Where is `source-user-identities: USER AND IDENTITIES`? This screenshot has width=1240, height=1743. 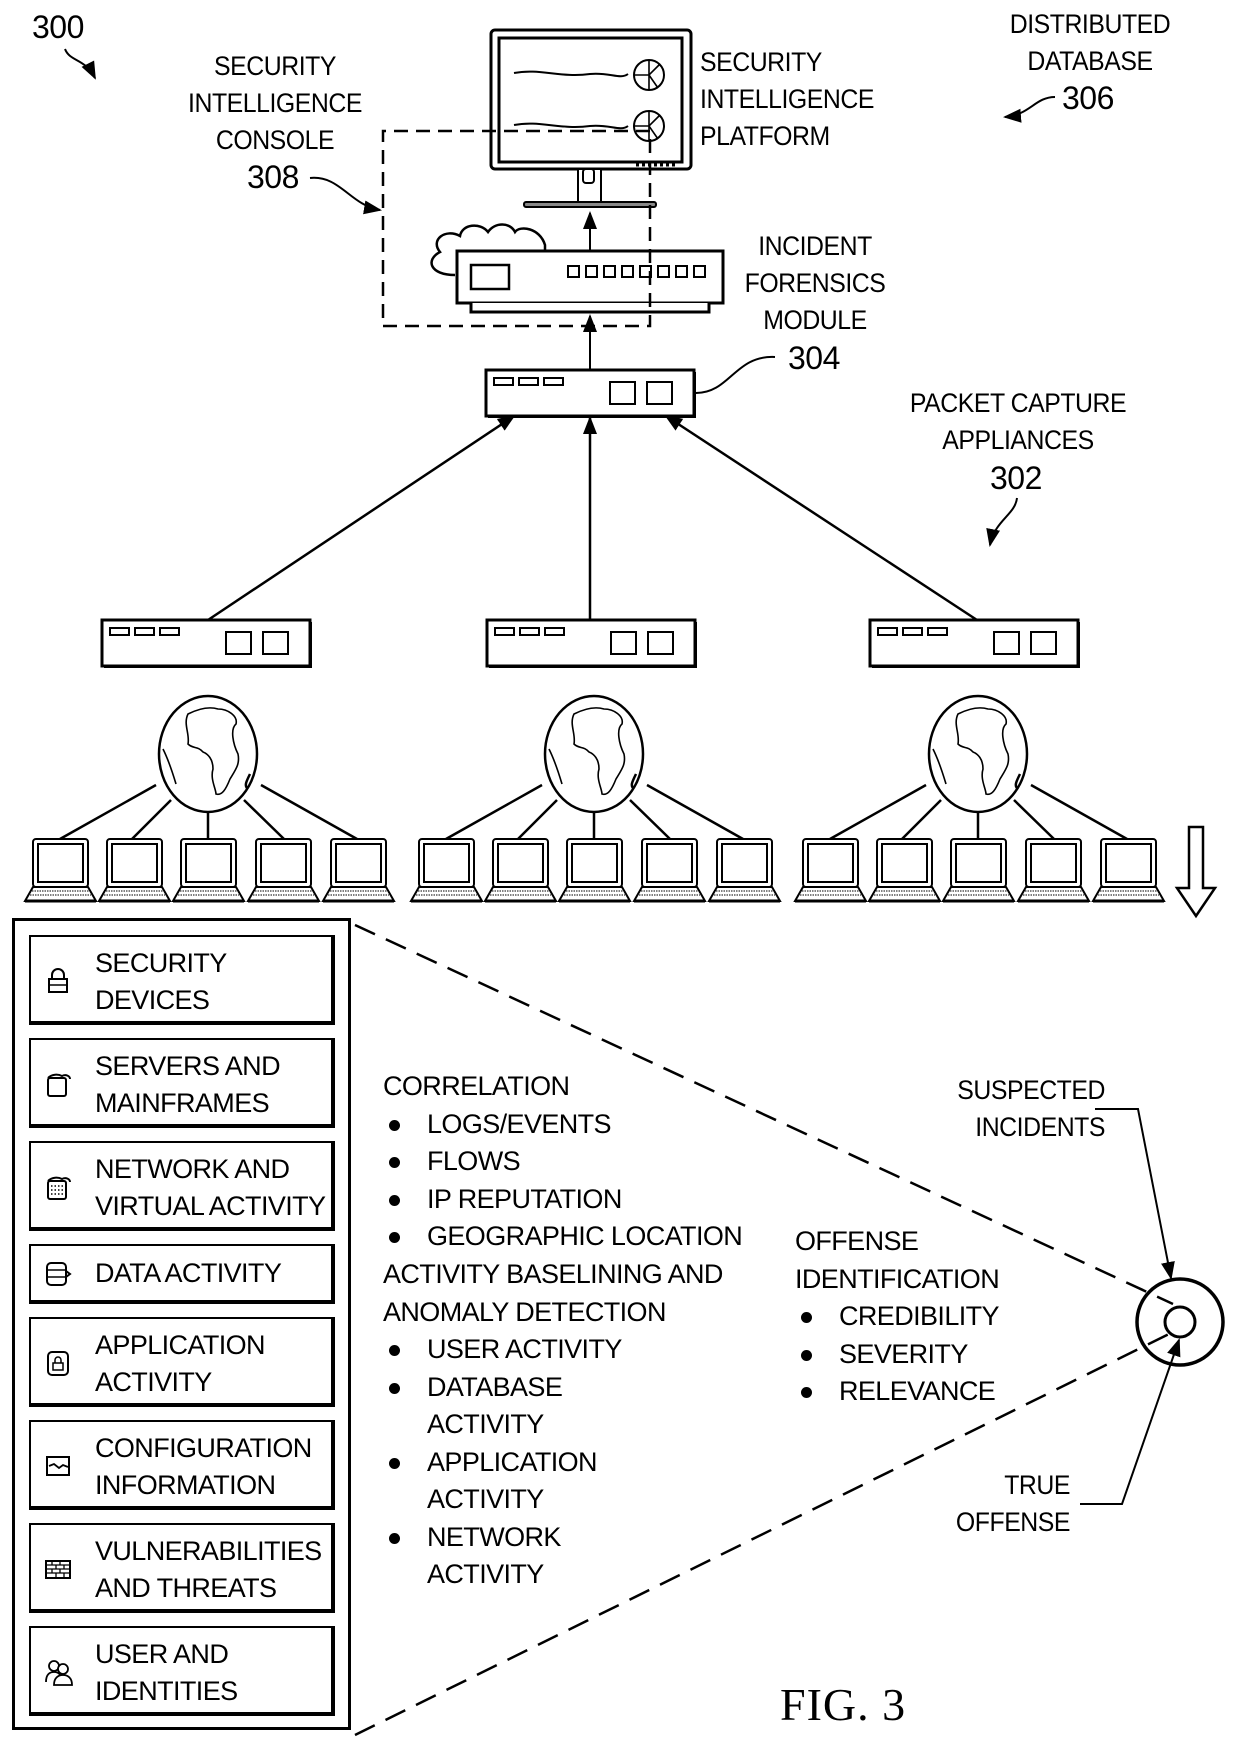 source-user-identities: USER AND IDENTITIES is located at coordinates (182, 1671).